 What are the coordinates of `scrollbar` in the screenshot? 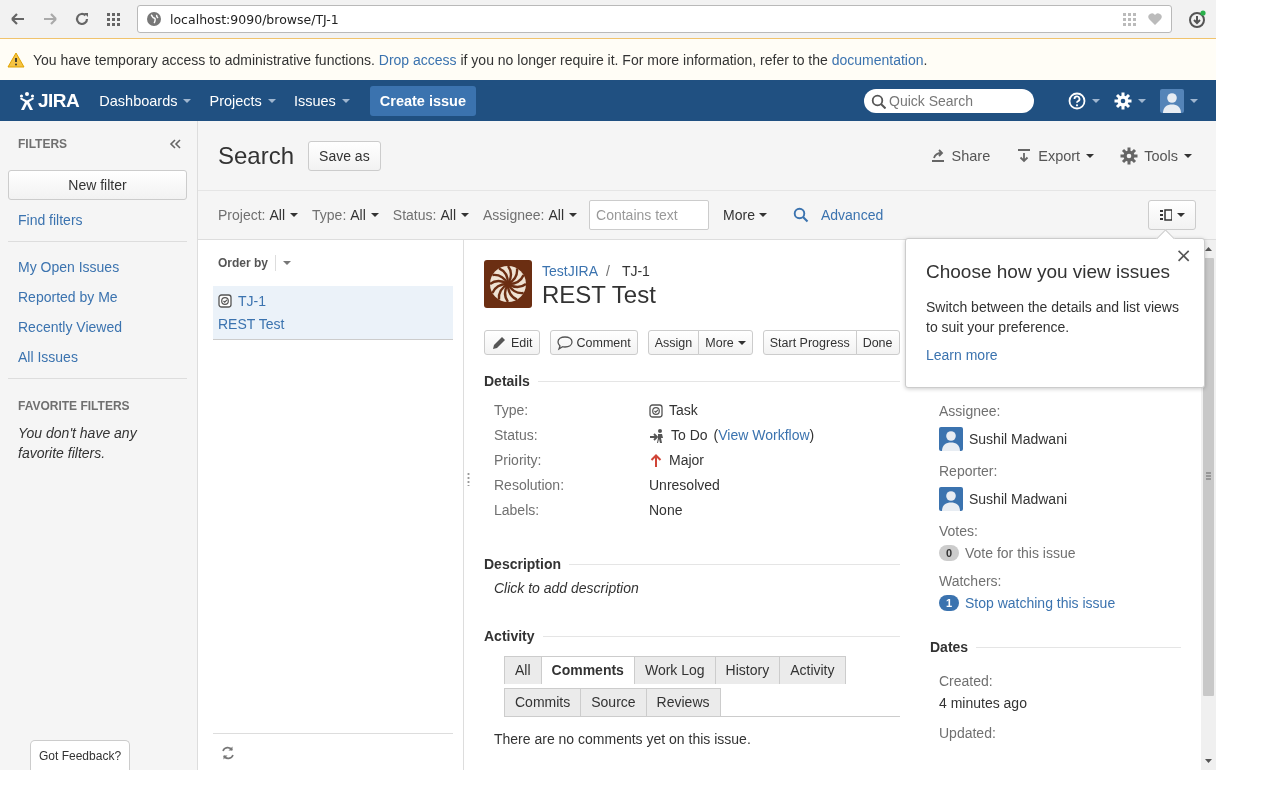 It's located at (1208, 505).